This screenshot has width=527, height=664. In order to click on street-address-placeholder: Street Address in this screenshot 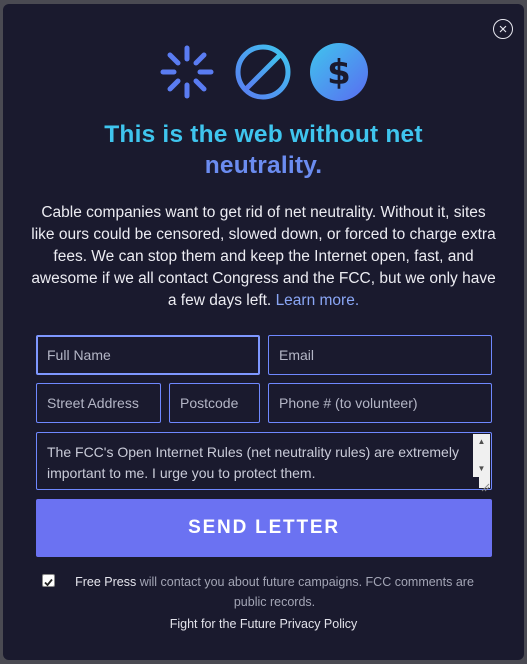, I will do `click(93, 403)`.